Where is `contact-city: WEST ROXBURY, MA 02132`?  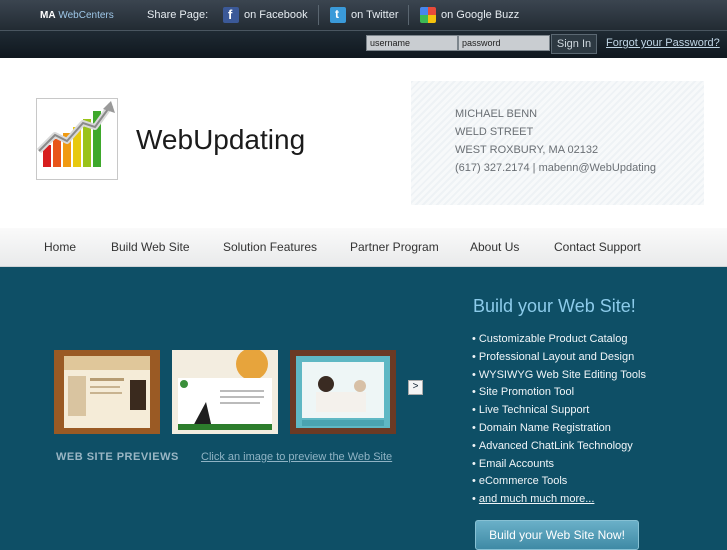
contact-city: WEST ROXBURY, MA 02132 is located at coordinates (527, 150).